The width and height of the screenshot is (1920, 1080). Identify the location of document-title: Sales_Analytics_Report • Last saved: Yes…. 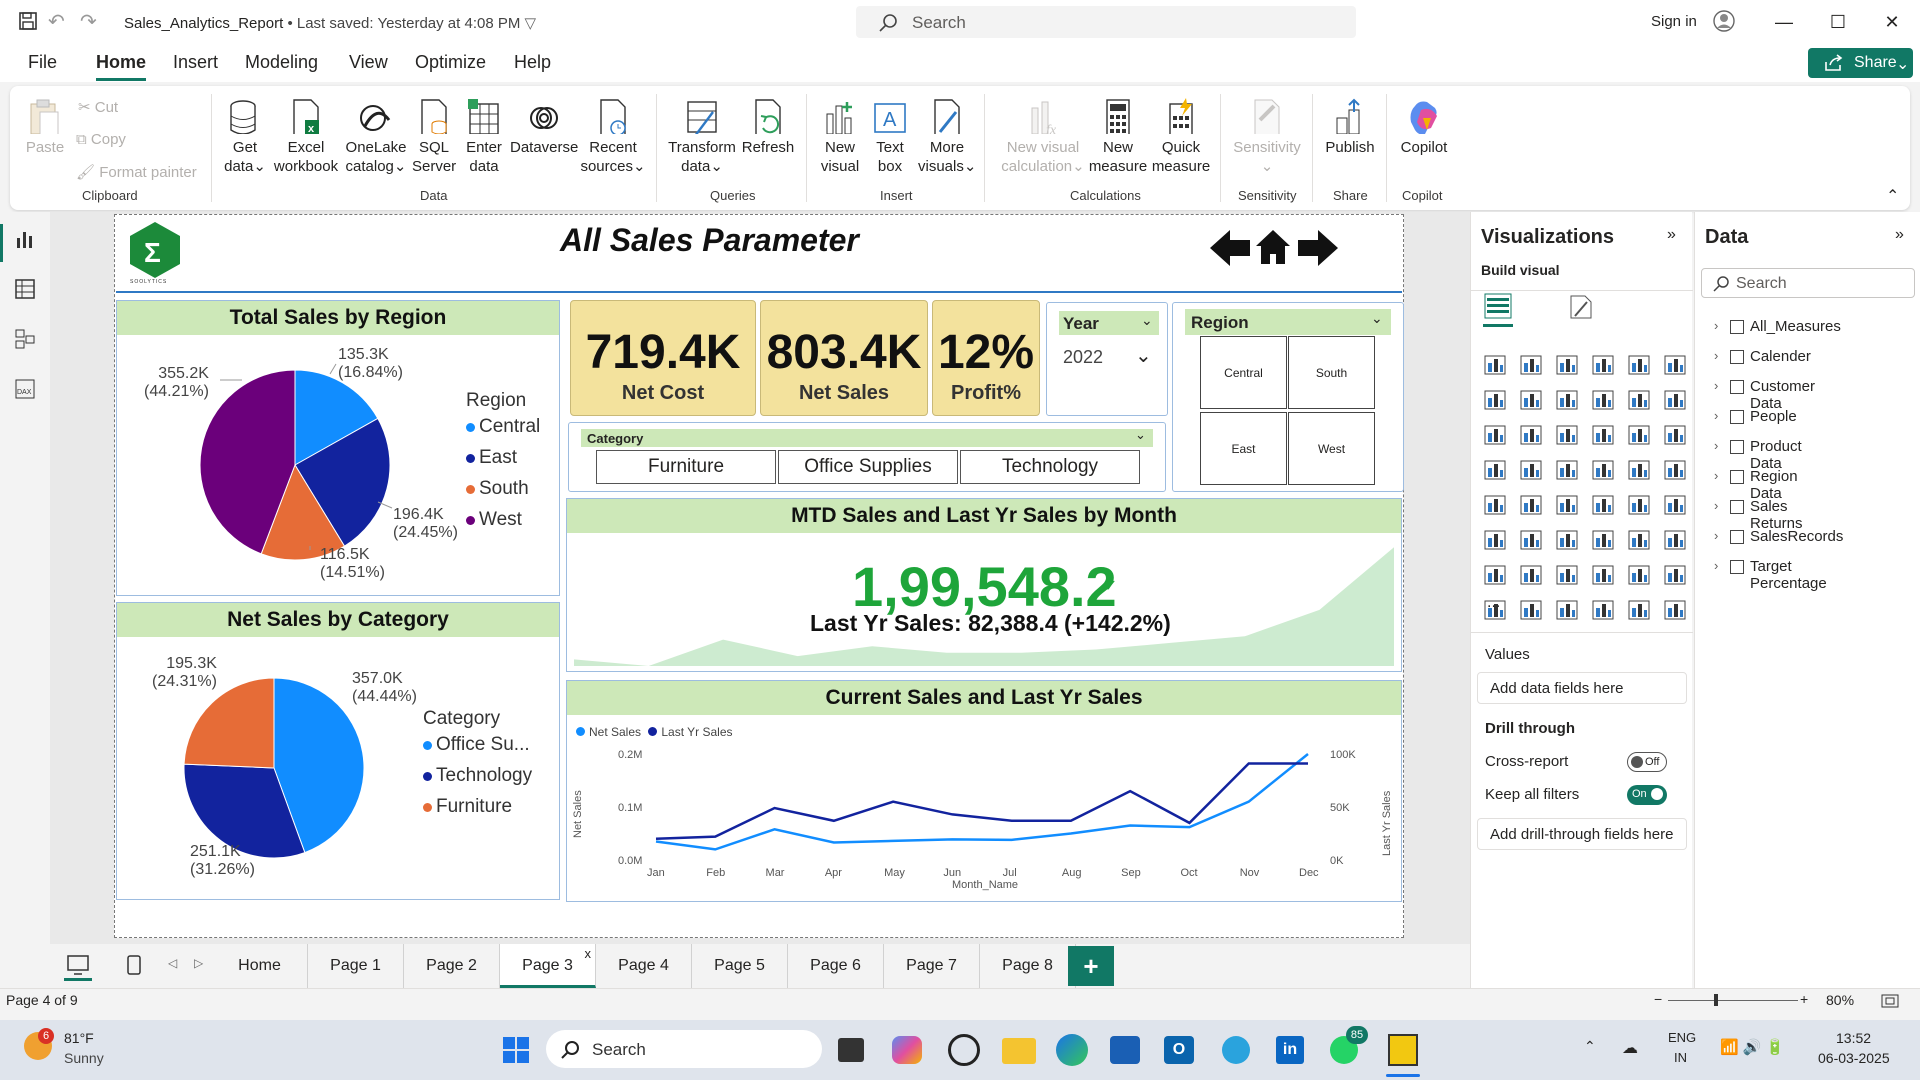
(330, 23).